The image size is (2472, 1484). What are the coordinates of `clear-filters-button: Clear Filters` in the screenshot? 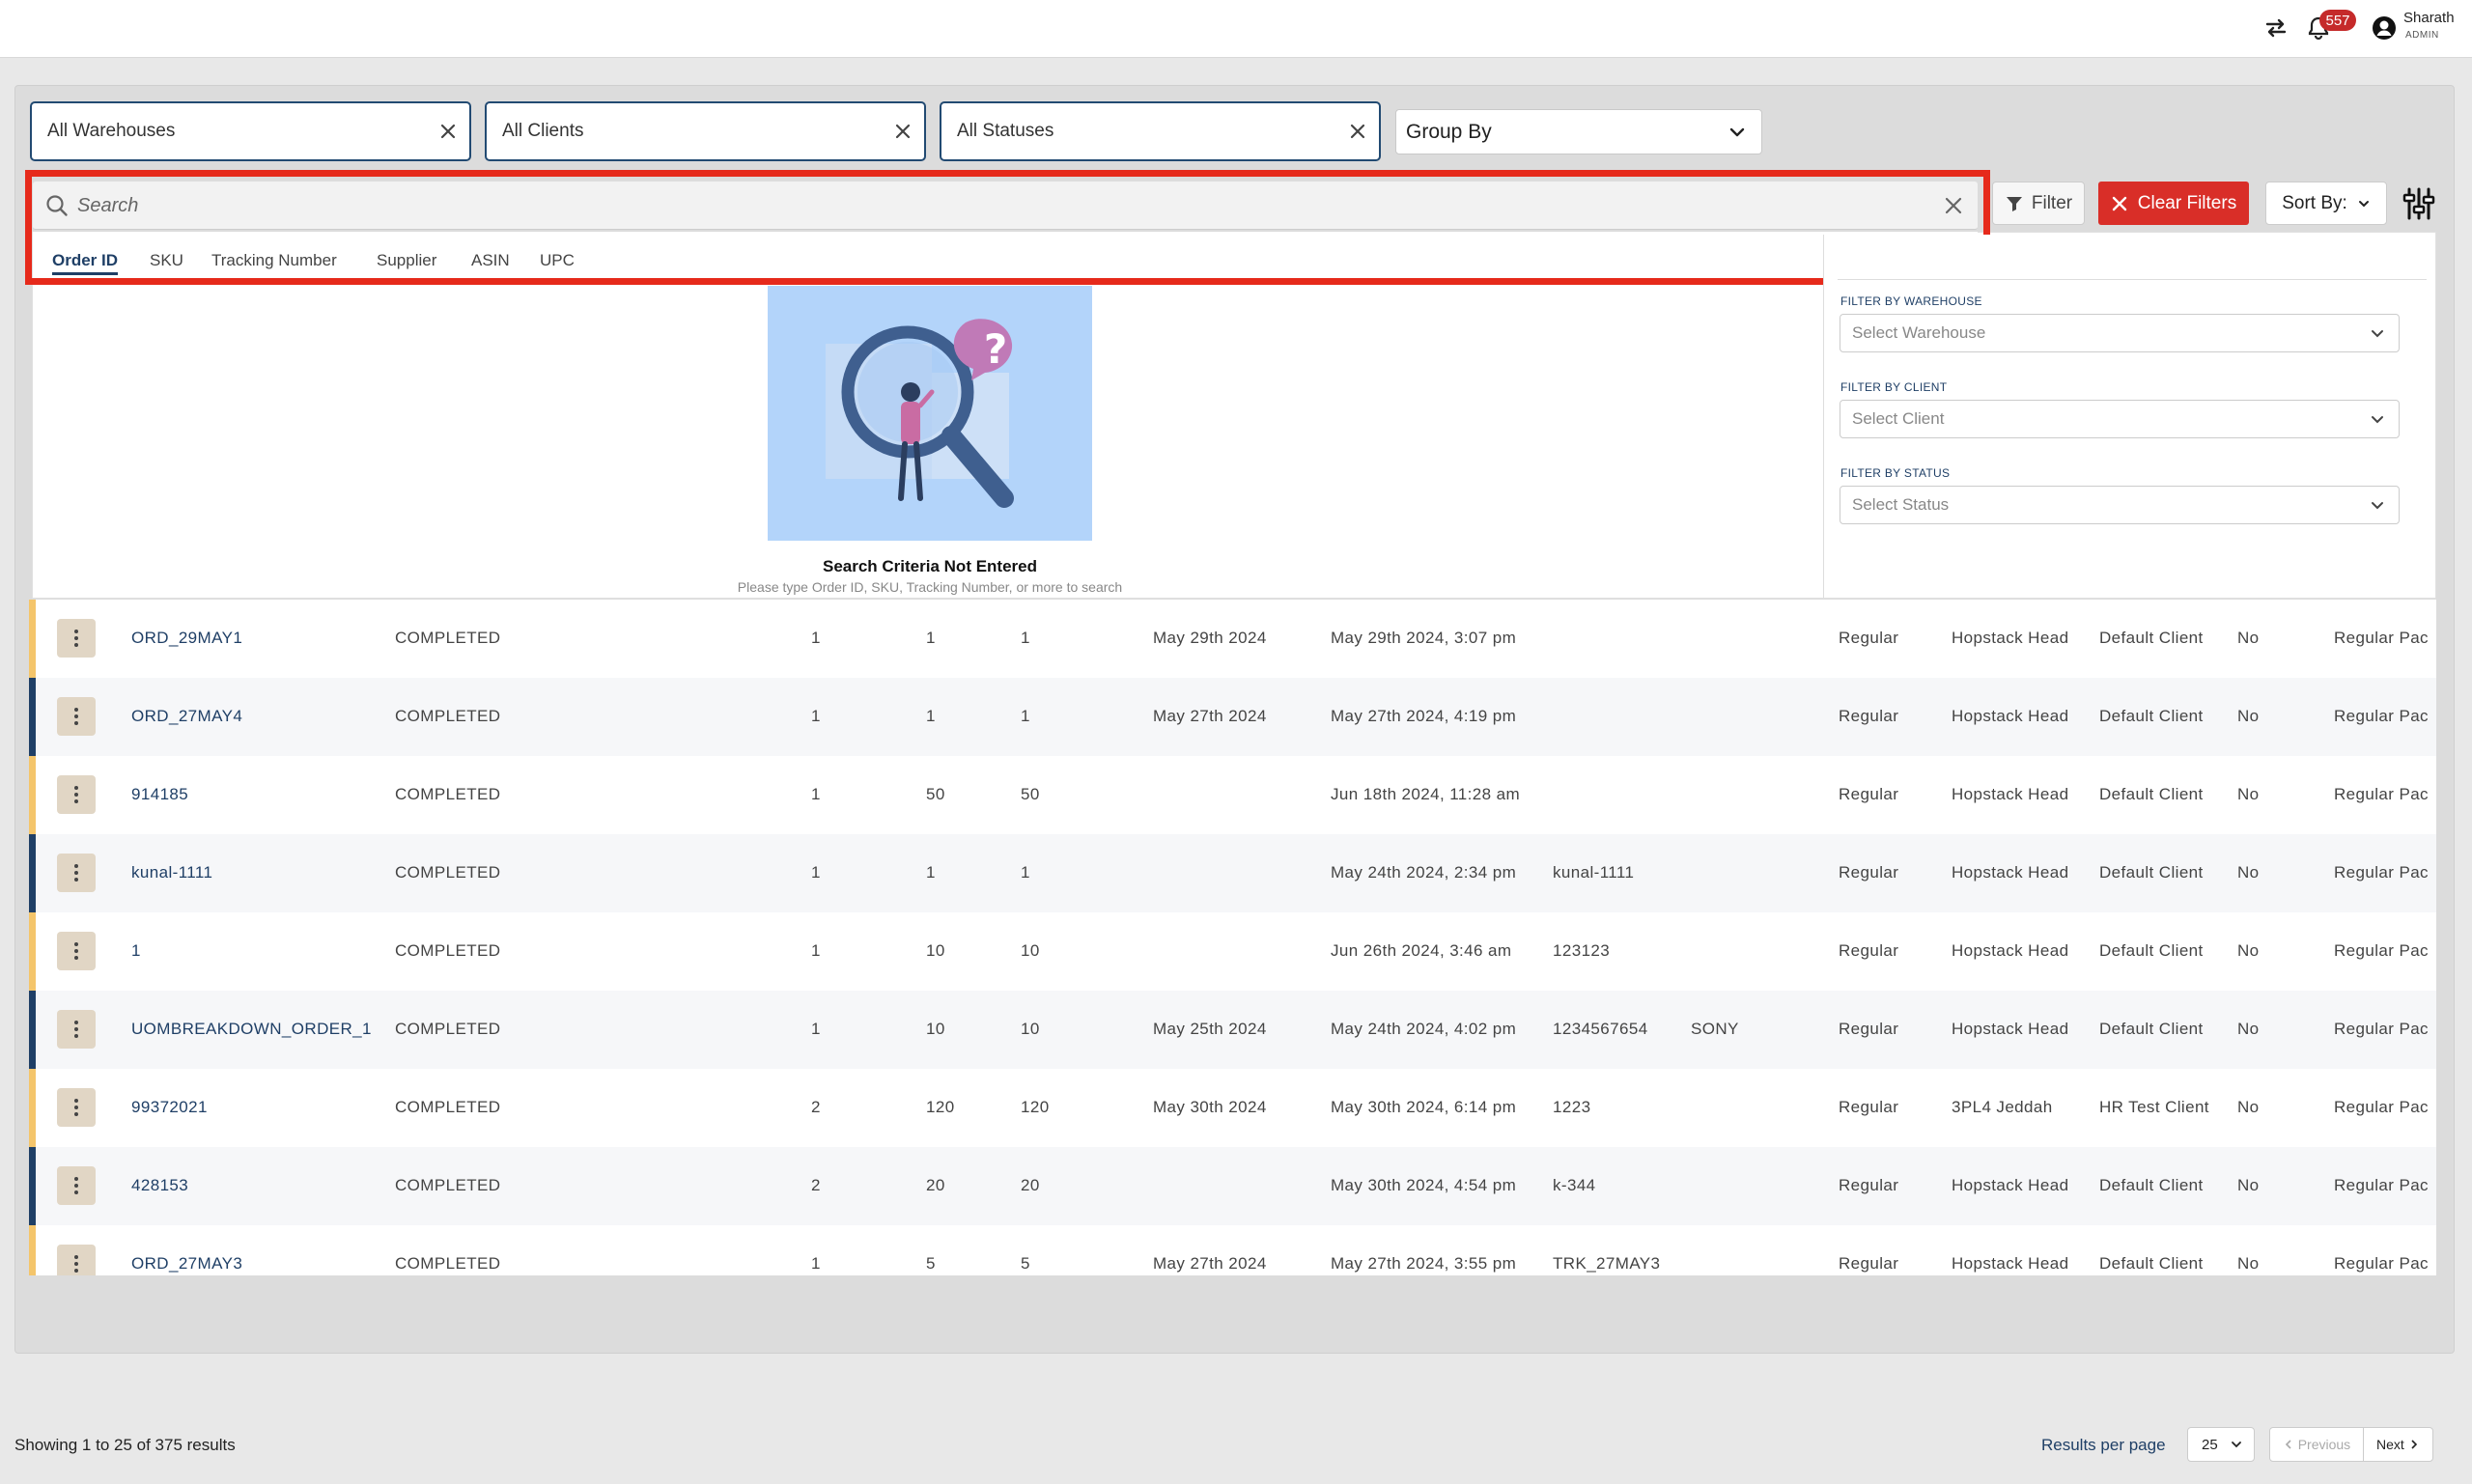 It's located at (2173, 204).